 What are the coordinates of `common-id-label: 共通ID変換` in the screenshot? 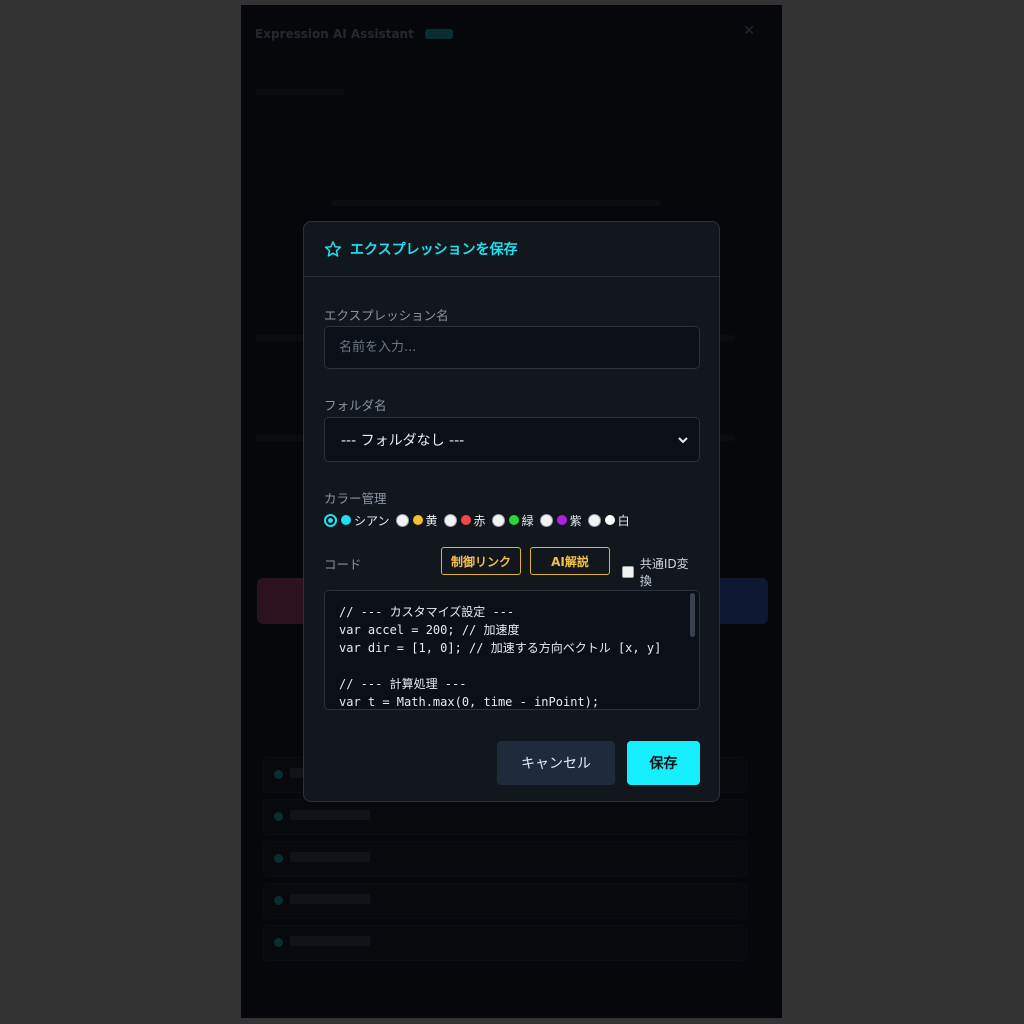 It's located at (664, 572).